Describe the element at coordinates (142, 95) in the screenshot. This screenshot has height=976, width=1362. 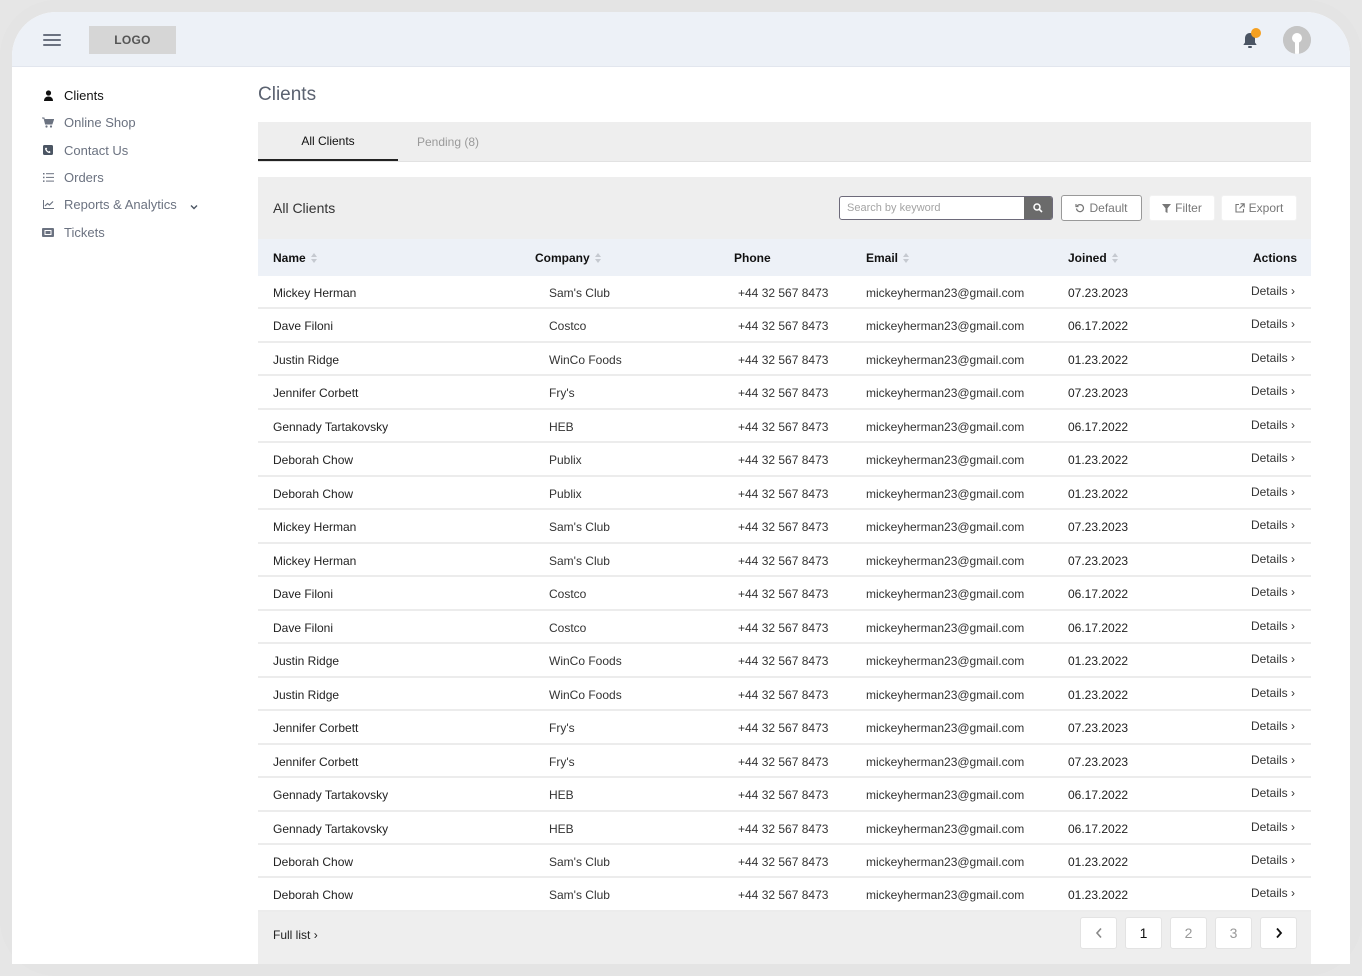
I see `sidebar-item-clients: Clients` at that location.